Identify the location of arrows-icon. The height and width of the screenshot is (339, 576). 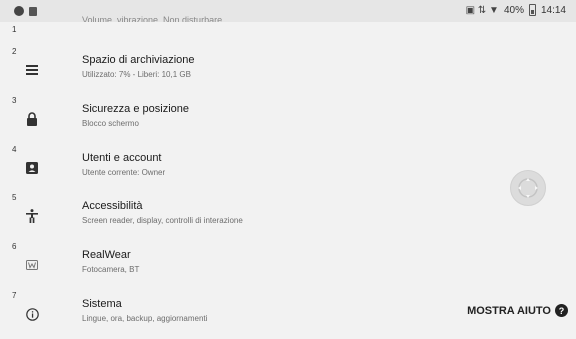
(528, 188).